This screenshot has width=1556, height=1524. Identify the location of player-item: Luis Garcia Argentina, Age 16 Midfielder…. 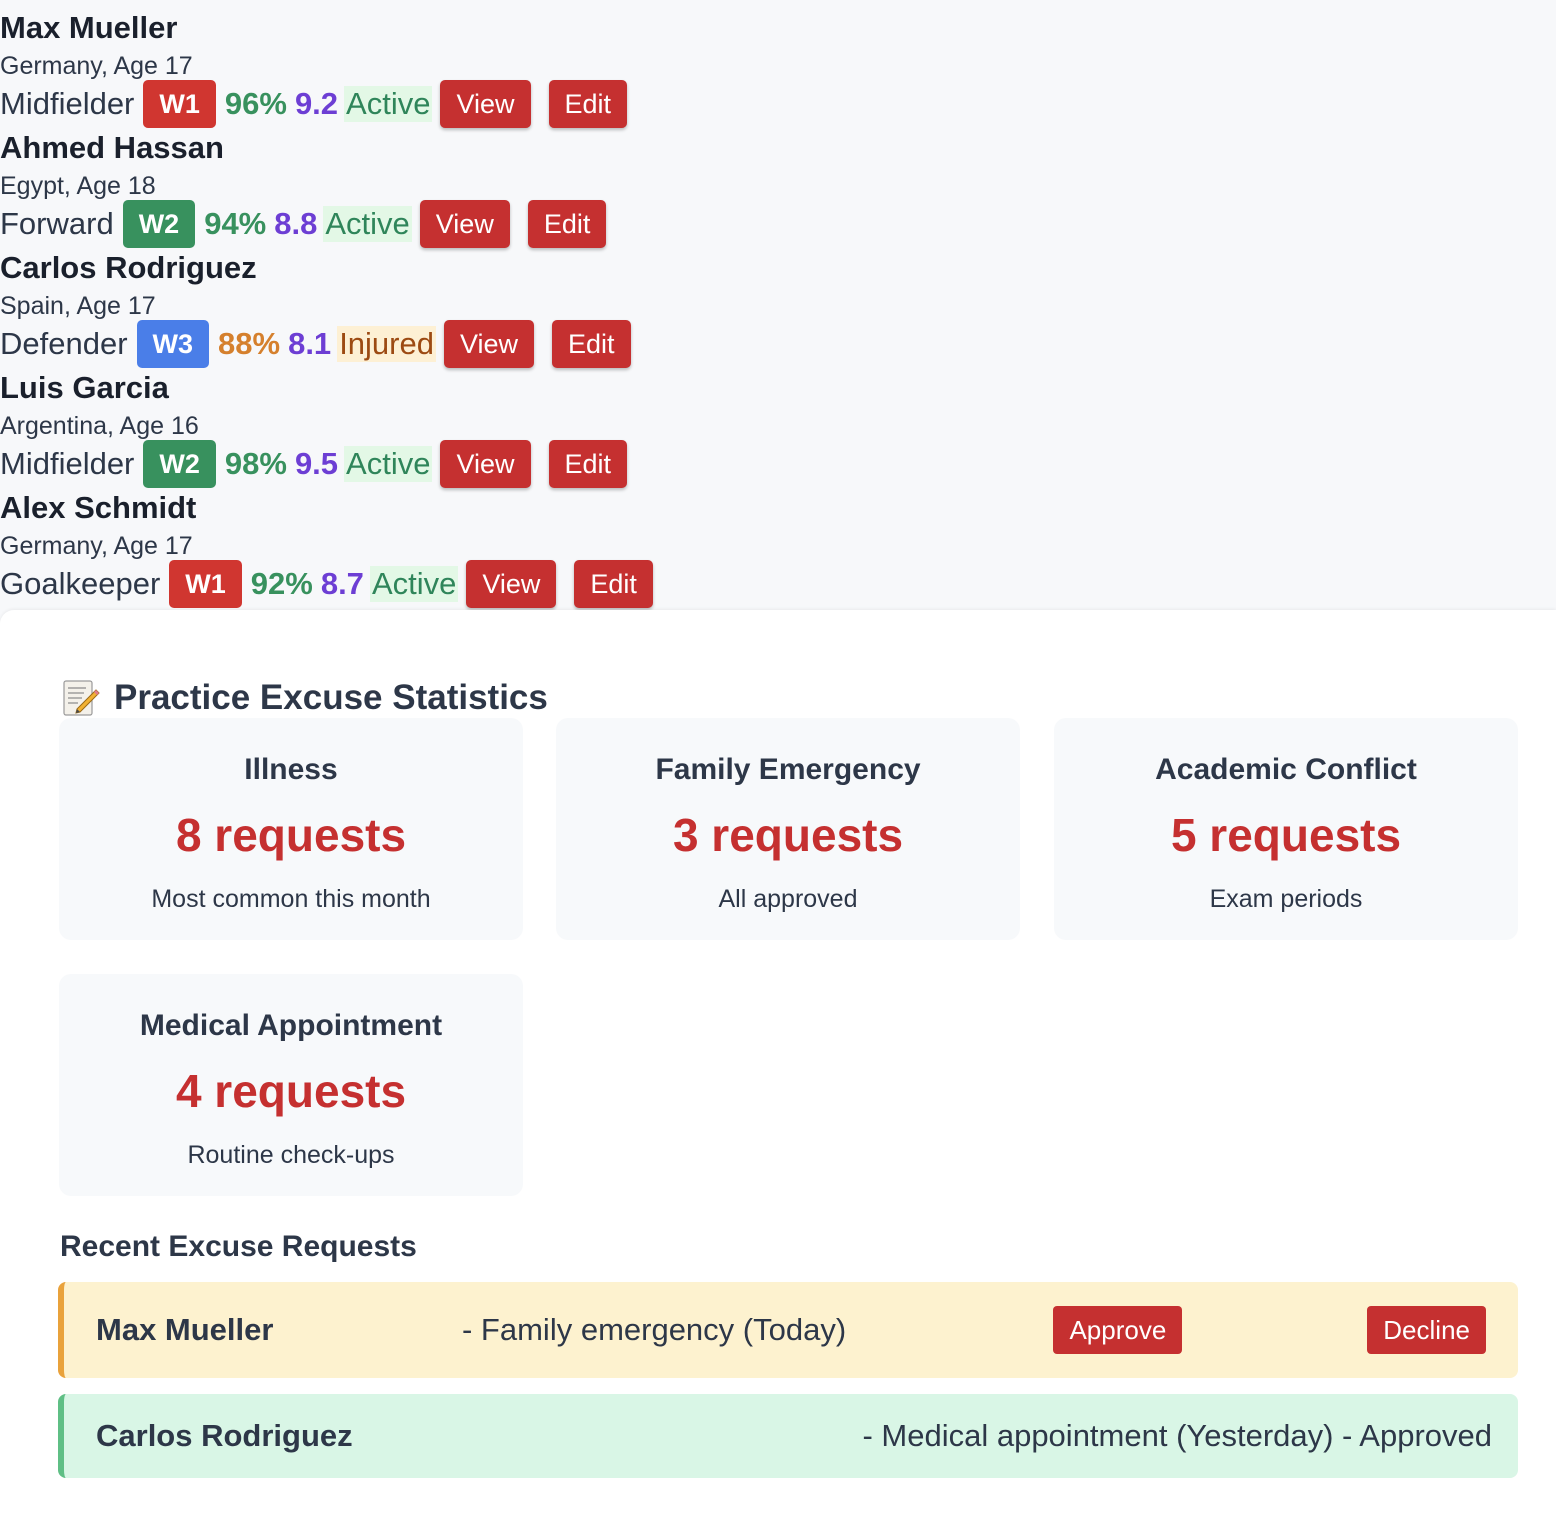
(778, 427).